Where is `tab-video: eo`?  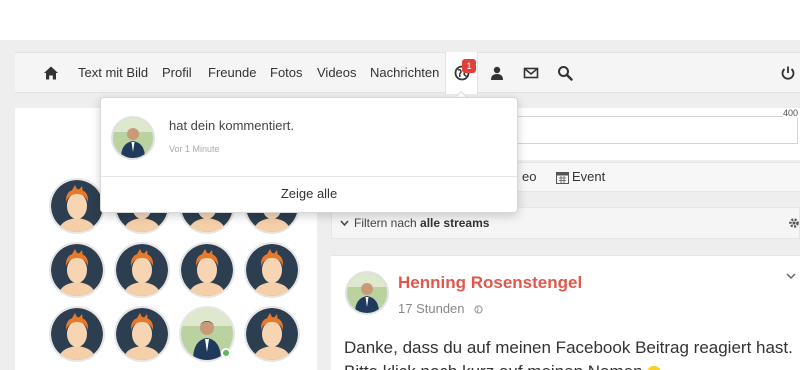
tab-video: eo is located at coordinates (529, 177).